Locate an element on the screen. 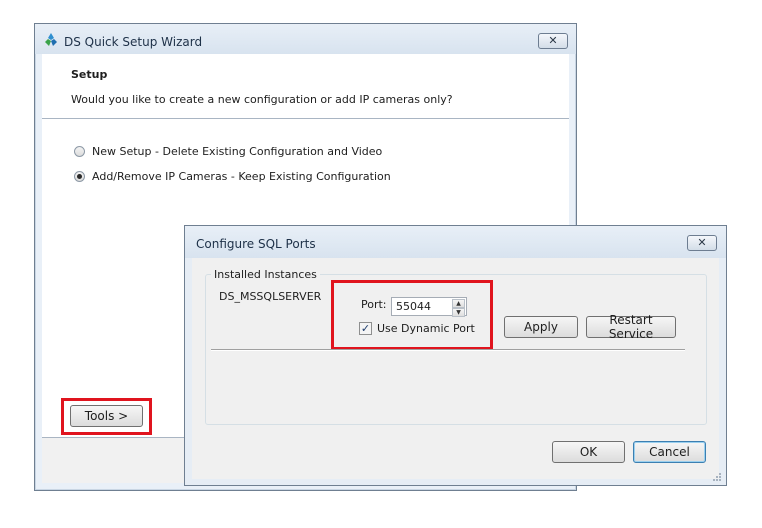 Image resolution: width=762 pixels, height=528 pixels. page-title: Setup is located at coordinates (89, 74).